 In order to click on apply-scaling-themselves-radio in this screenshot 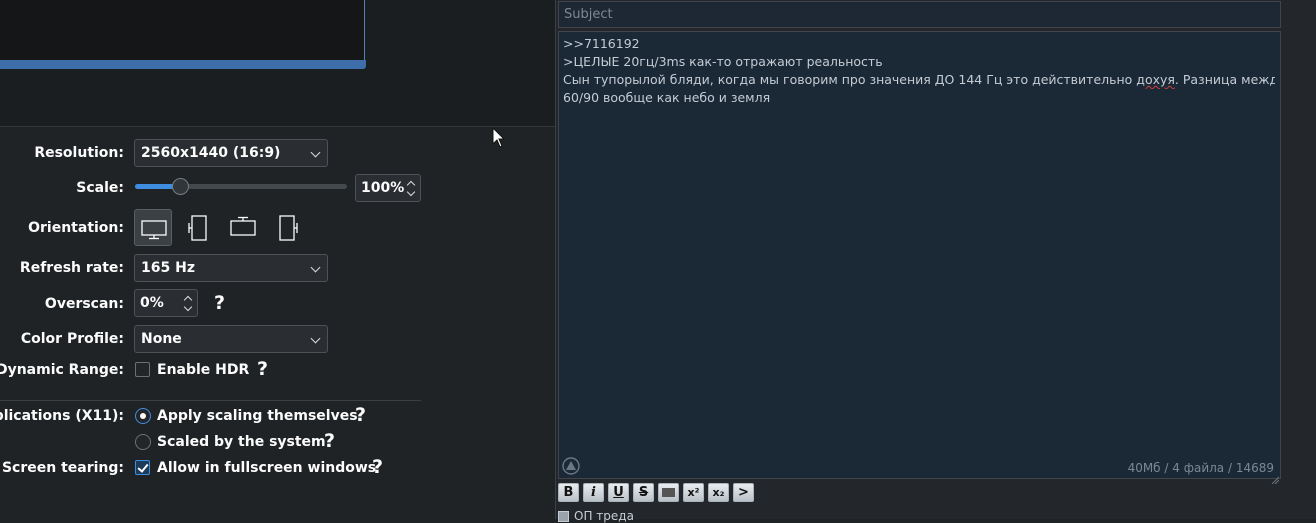, I will do `click(143, 416)`.